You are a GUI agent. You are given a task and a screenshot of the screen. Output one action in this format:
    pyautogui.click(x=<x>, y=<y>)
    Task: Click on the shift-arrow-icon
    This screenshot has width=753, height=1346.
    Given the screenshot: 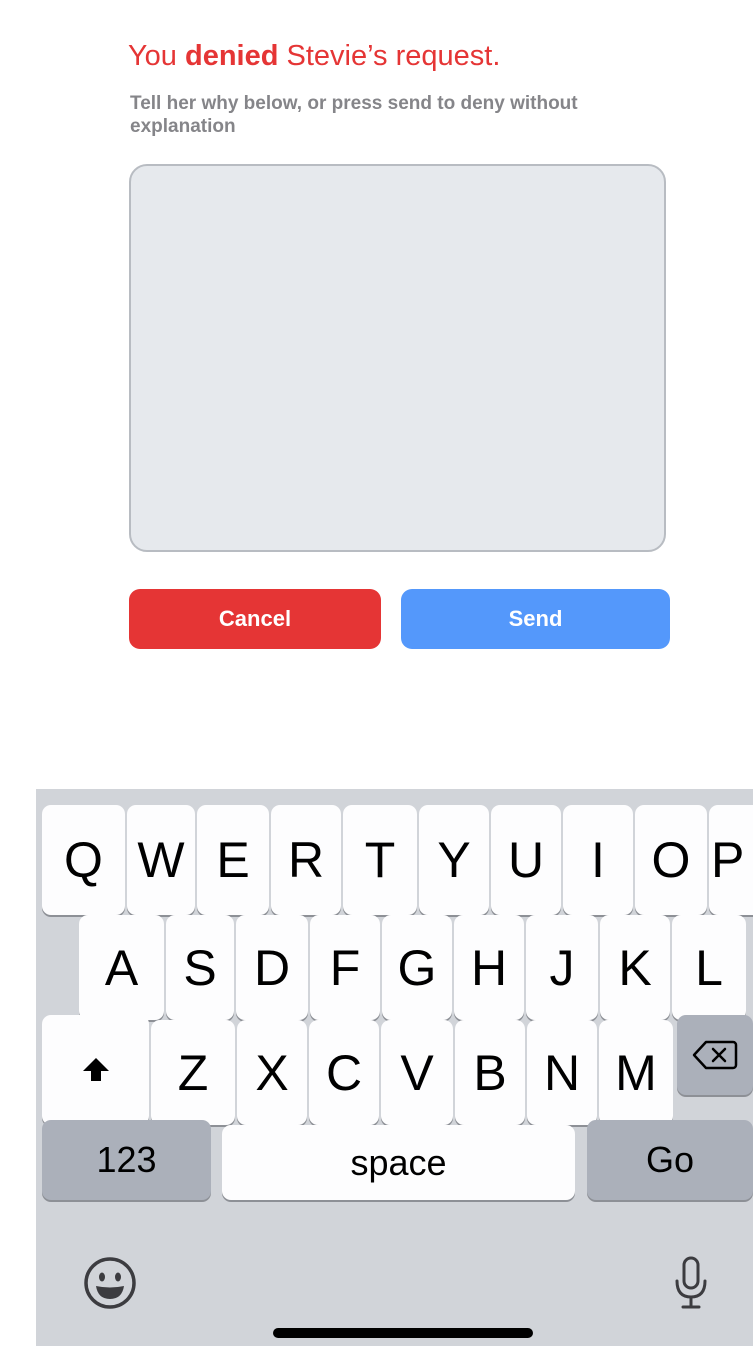 What is the action you would take?
    pyautogui.click(x=96, y=1070)
    